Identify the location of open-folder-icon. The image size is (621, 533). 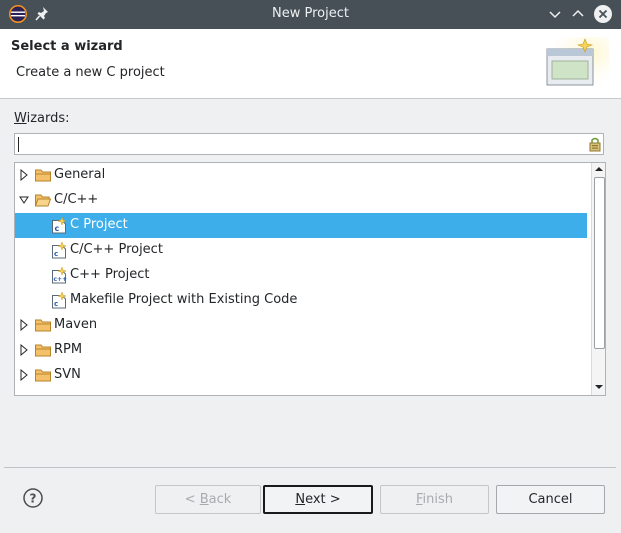
(43, 200).